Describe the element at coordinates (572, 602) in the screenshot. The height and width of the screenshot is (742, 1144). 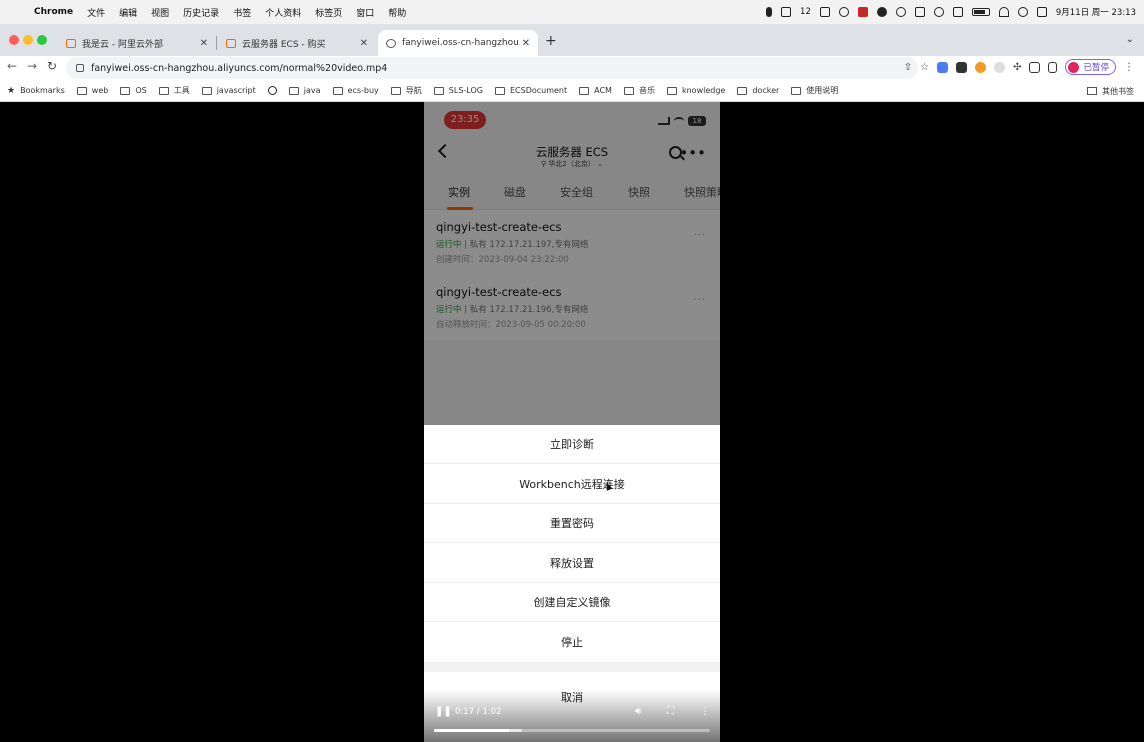
I see `action-create-image: 创建自定义镜像` at that location.